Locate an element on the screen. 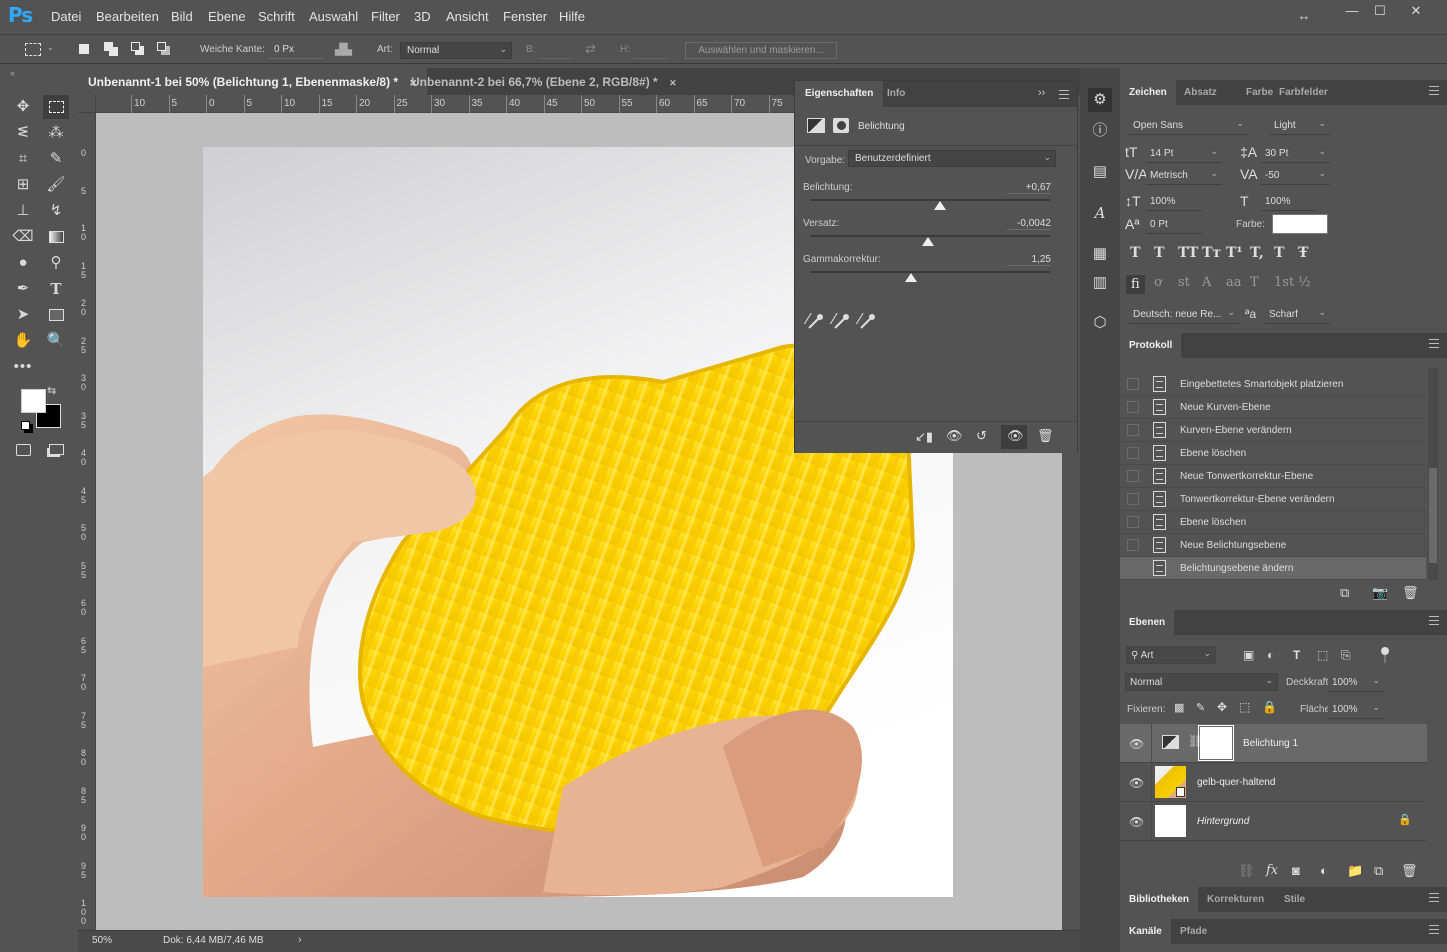 The height and width of the screenshot is (952, 1447). lock-artboard-icon: ⬚ is located at coordinates (1244, 707).